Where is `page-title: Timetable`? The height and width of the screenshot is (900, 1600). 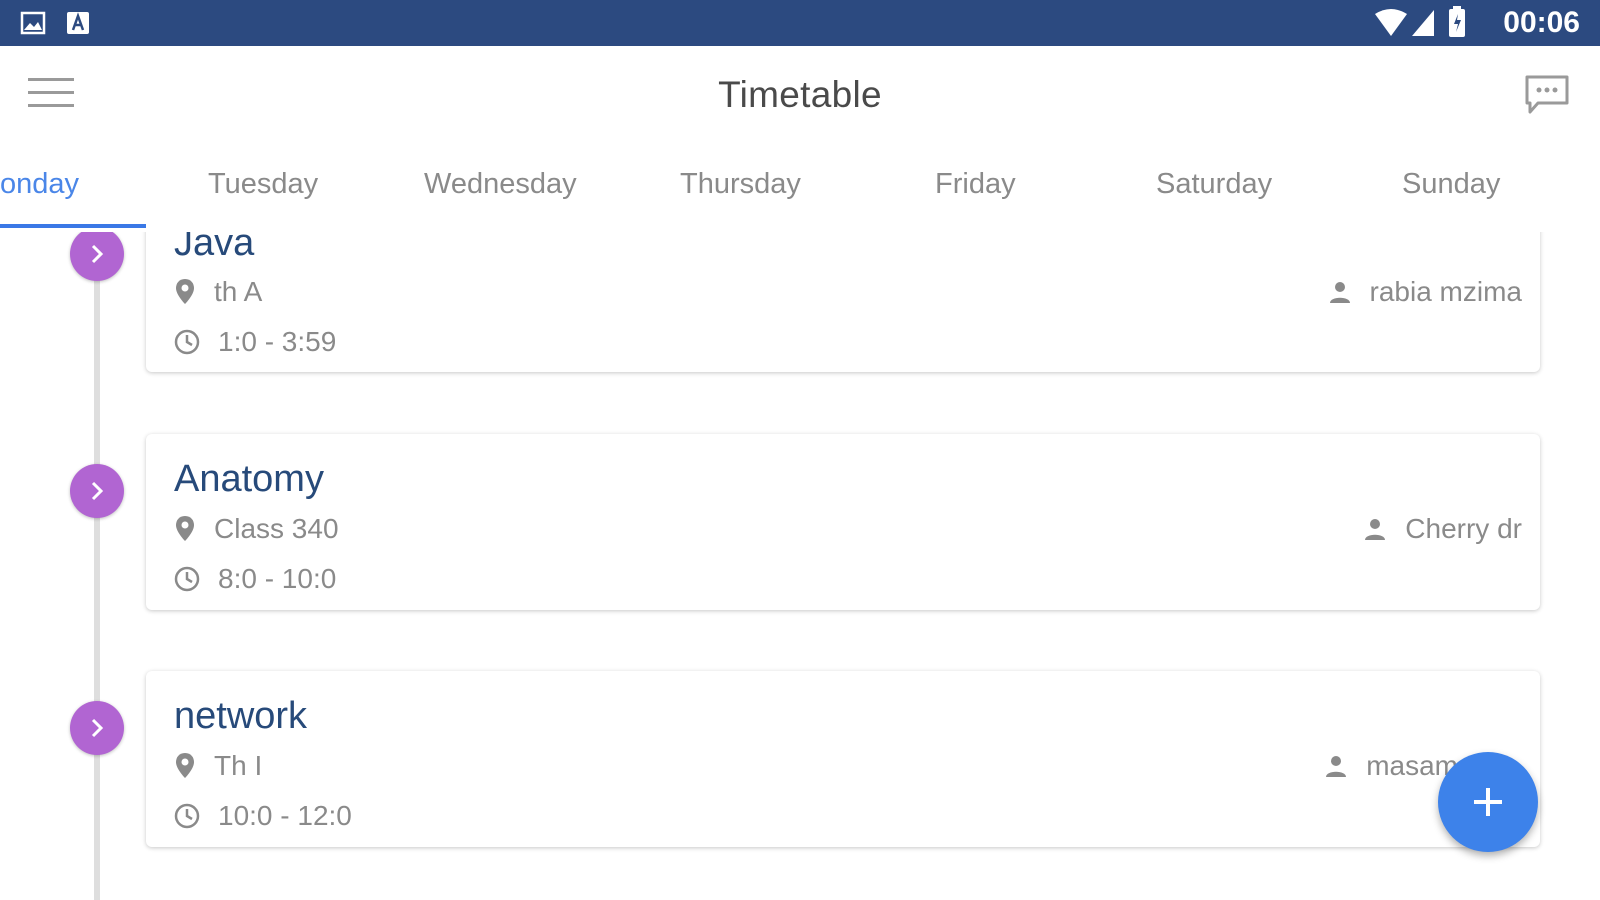 page-title: Timetable is located at coordinates (800, 94).